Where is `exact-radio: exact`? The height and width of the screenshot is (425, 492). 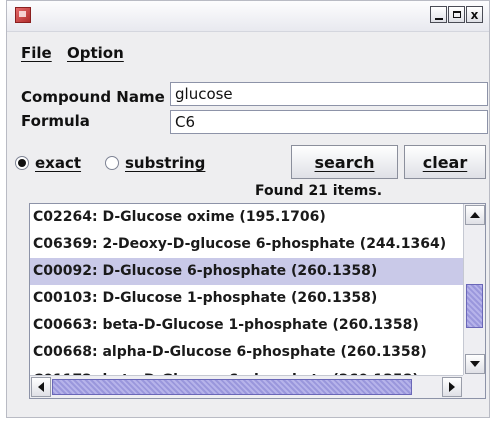
exact-radio: exact is located at coordinates (48, 163).